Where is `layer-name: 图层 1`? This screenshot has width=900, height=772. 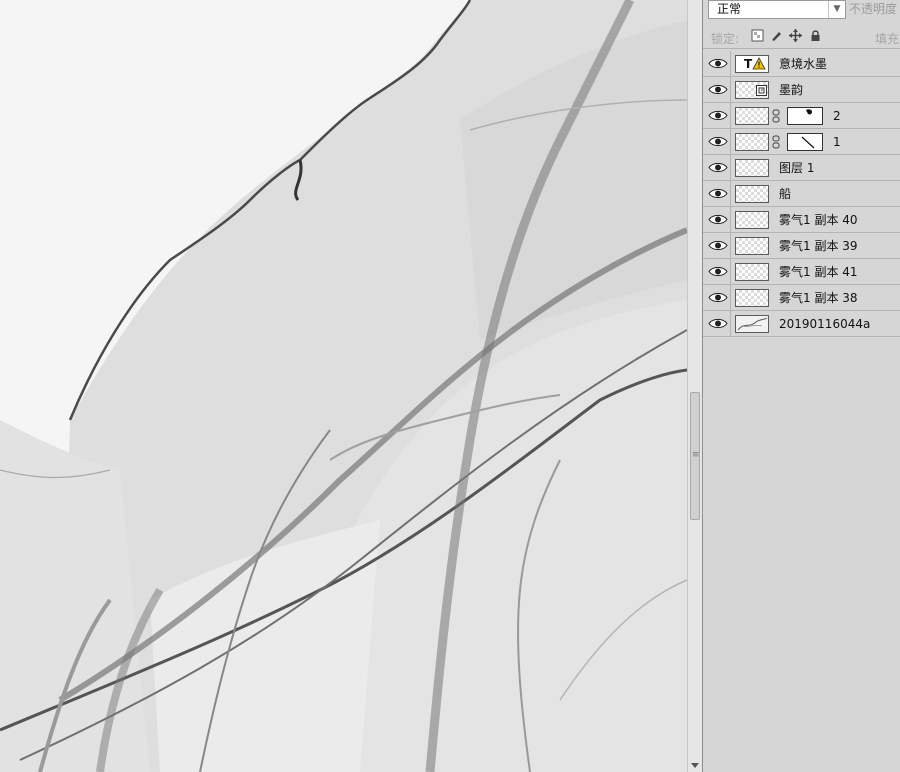
layer-name: 图层 1 is located at coordinates (796, 168).